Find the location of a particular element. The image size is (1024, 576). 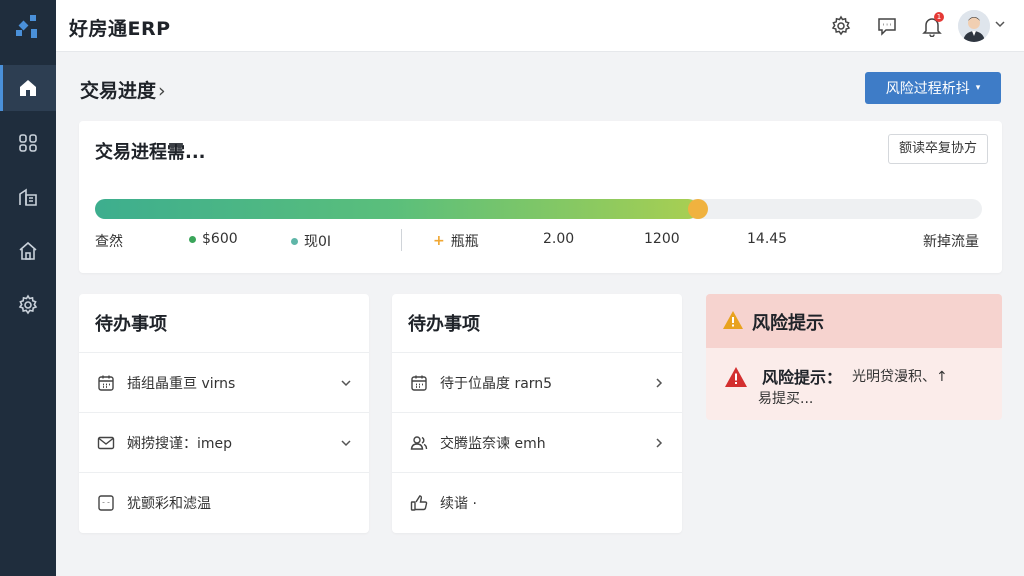

mail-icon is located at coordinates (106, 443).